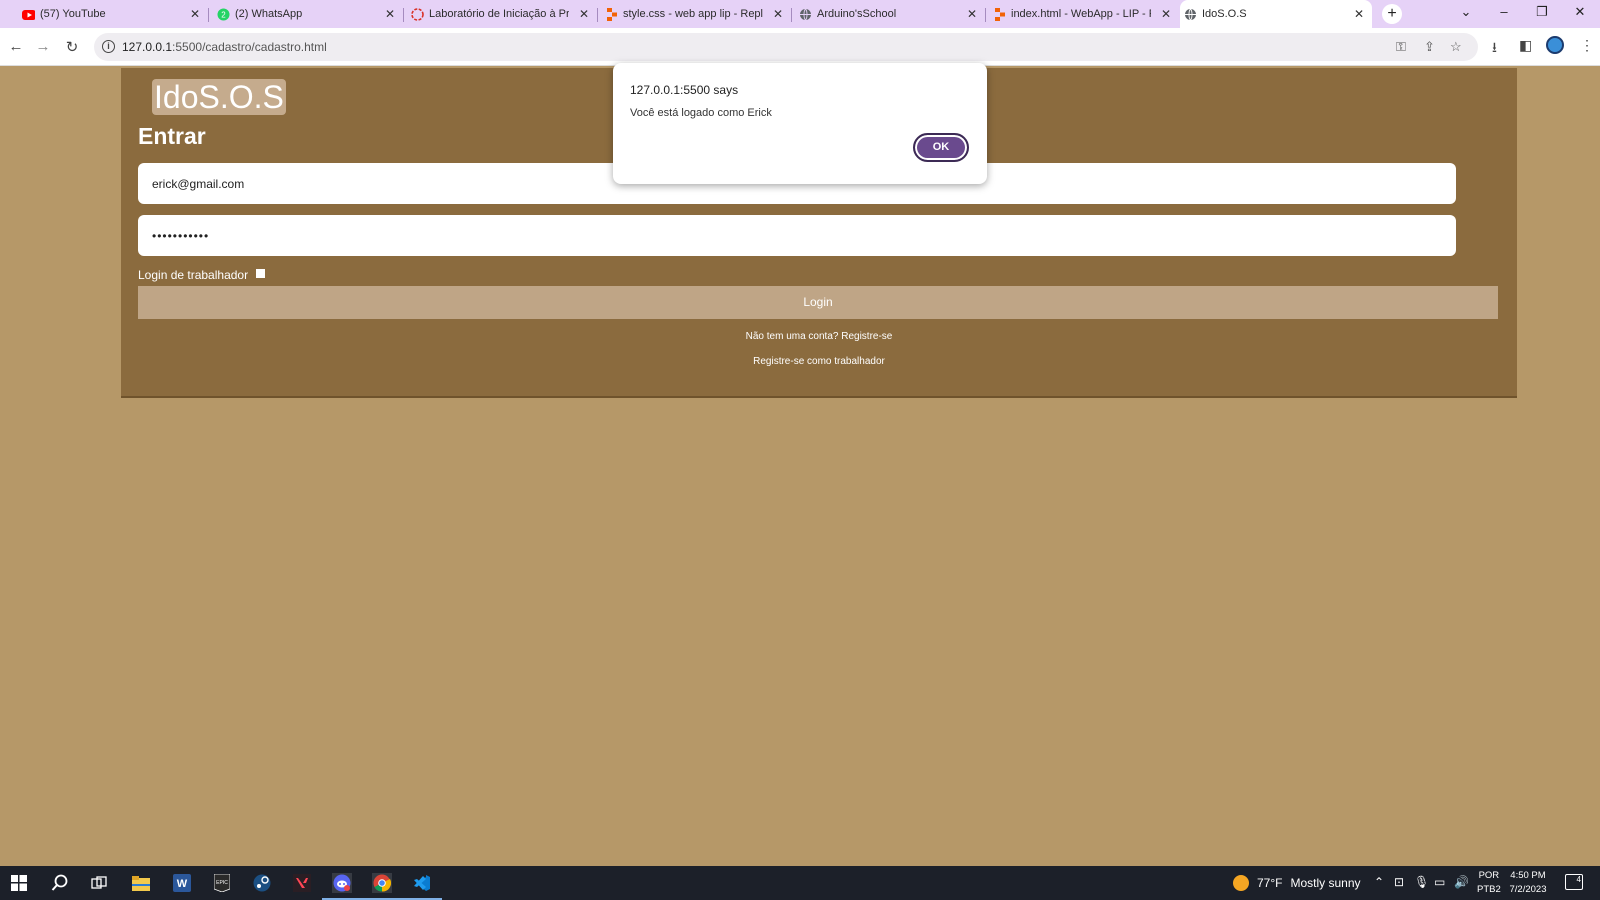 The height and width of the screenshot is (900, 1600). I want to click on clock-date: 7/2/2023, so click(1528, 889).